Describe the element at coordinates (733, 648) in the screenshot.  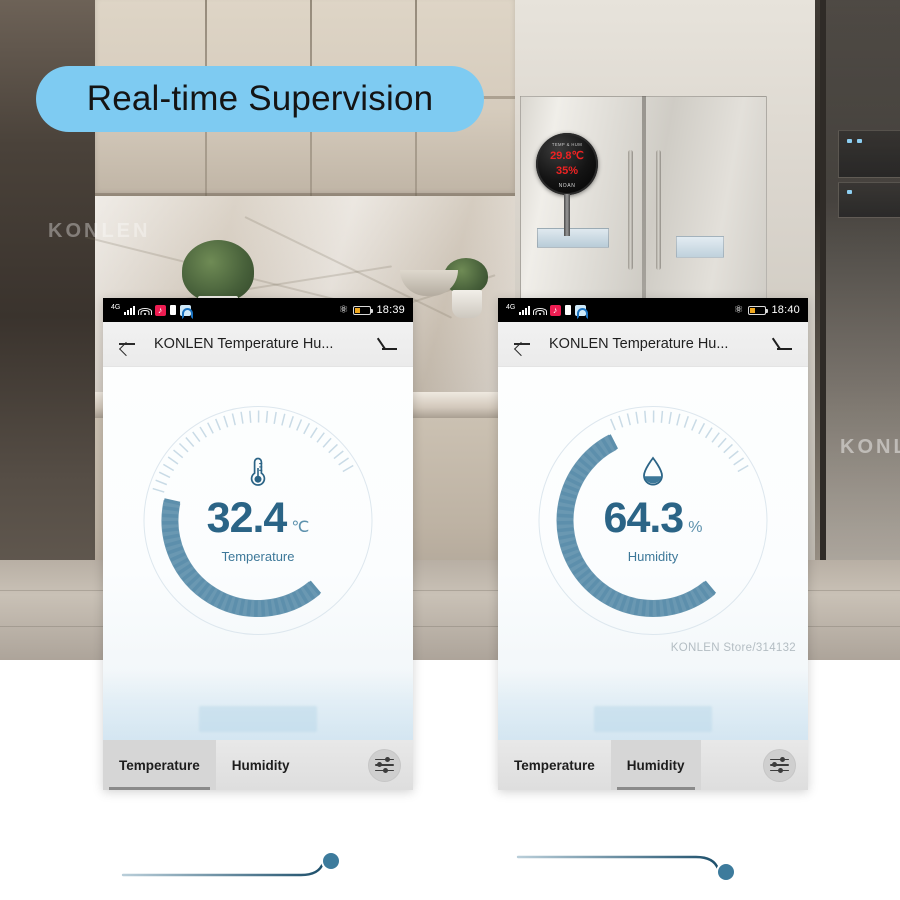
I see `store-watermark: KONLEN Store/314132` at that location.